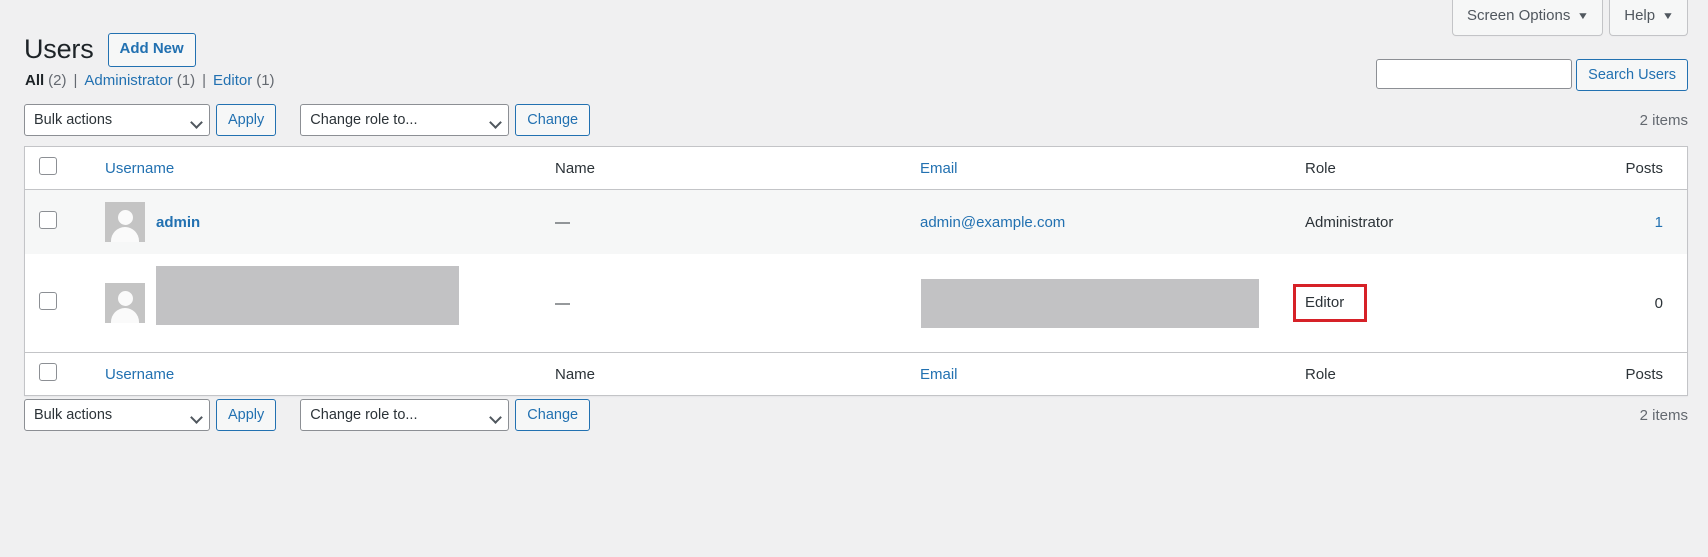 The width and height of the screenshot is (1708, 557). I want to click on select-all-header-top, so click(60, 168).